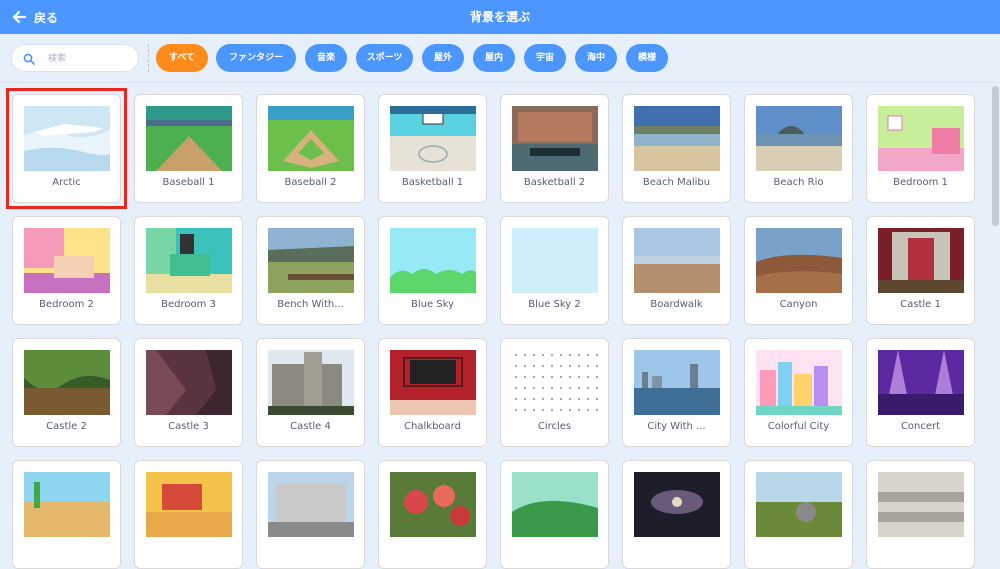 This screenshot has height=569, width=1000. I want to click on backdrop-card: Basketball 1, so click(432, 148).